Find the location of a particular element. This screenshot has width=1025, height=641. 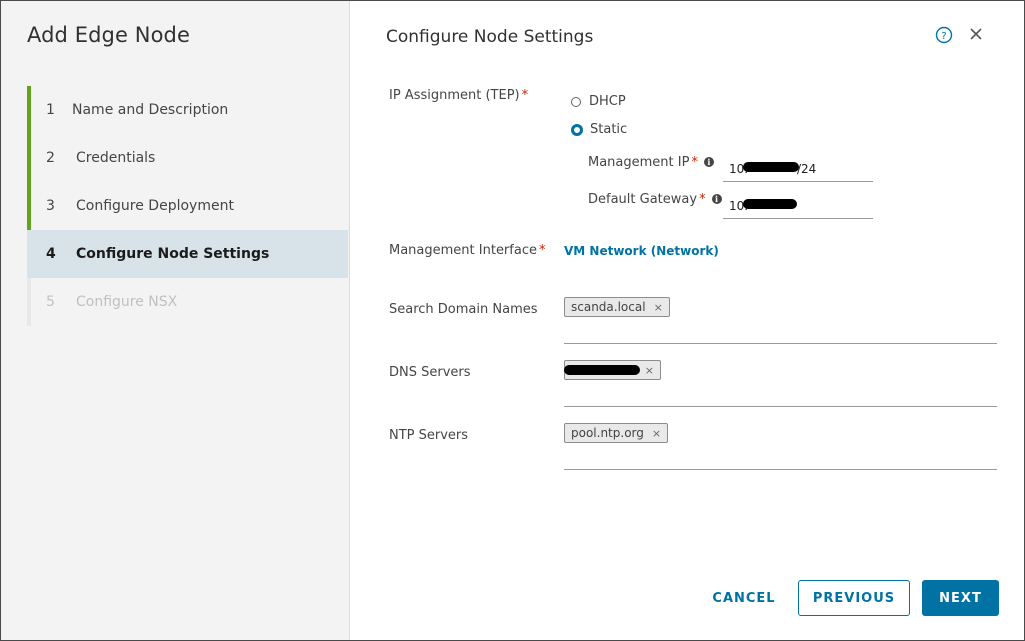

dns-servers-label: DNS Servers is located at coordinates (430, 372).